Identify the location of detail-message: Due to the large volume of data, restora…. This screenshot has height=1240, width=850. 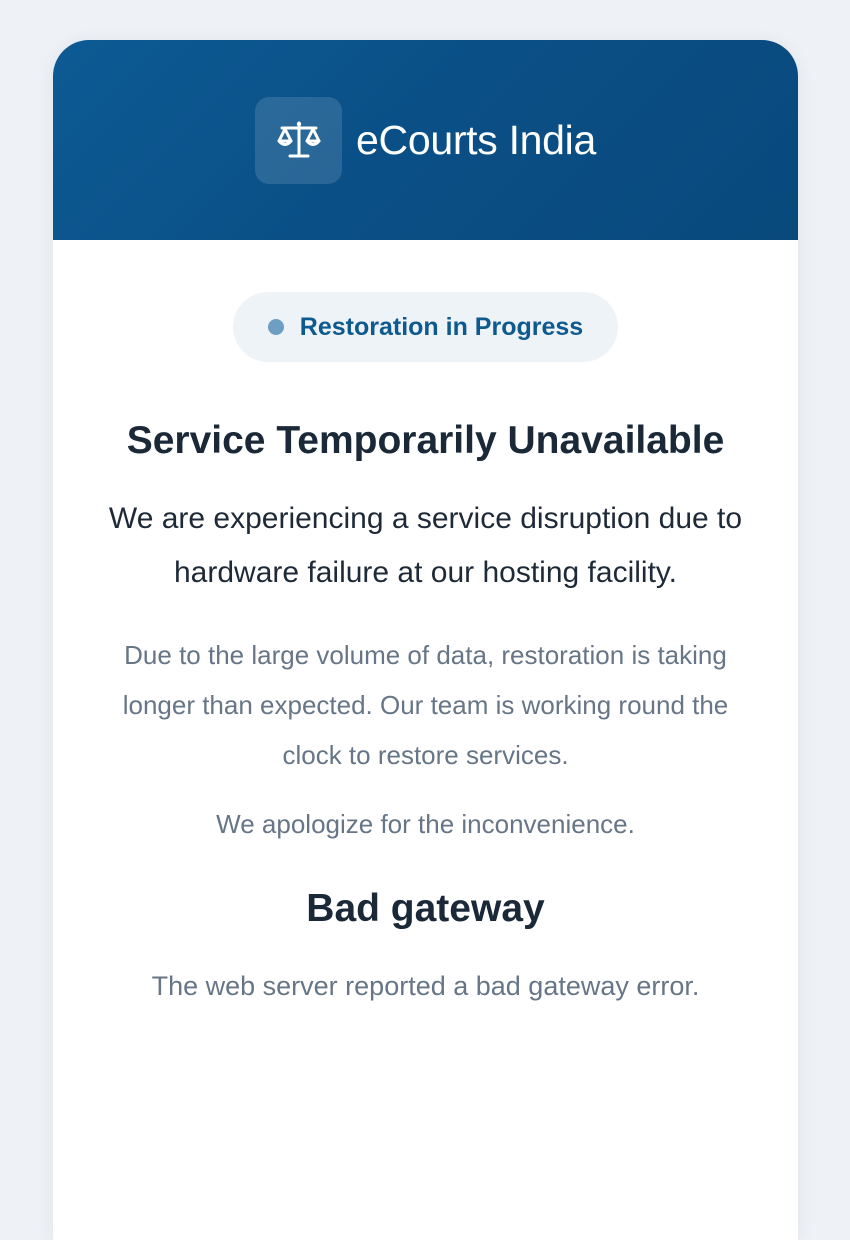
(425, 705).